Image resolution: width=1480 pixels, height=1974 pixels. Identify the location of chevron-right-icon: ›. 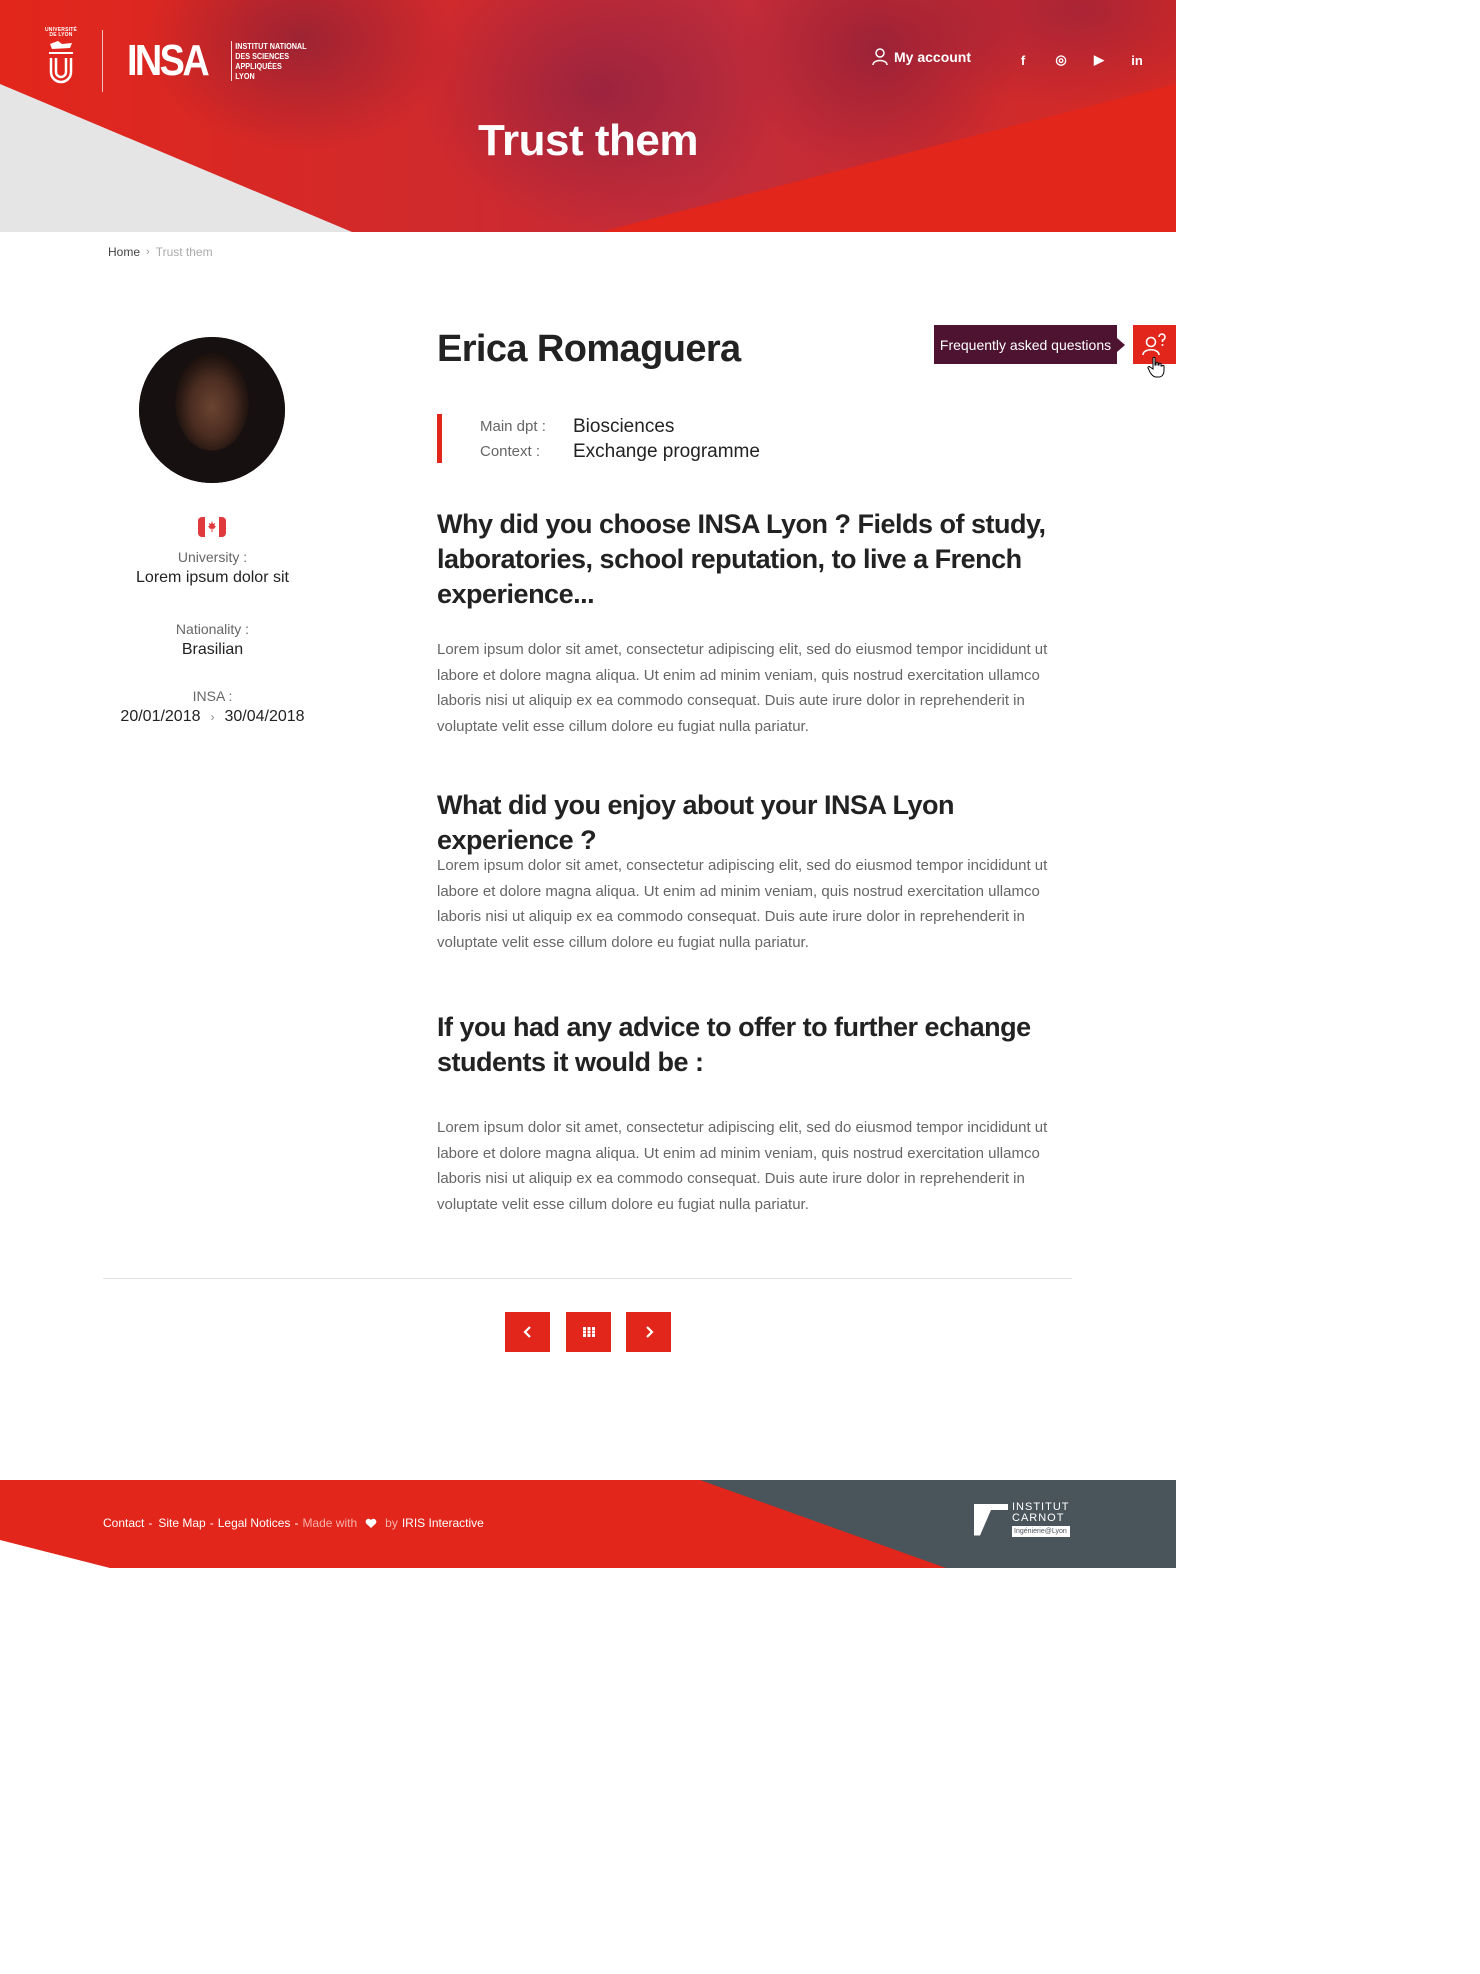
(212, 717).